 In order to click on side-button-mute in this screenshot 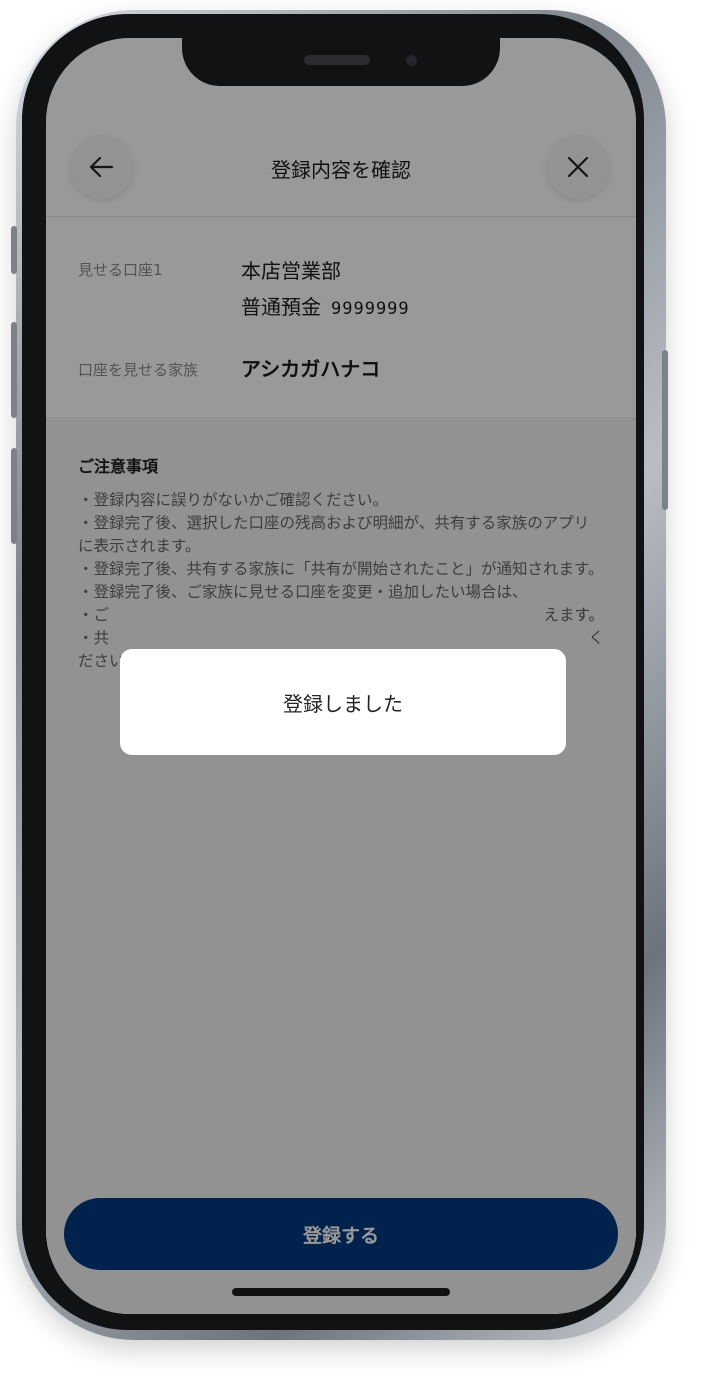, I will do `click(14, 250)`.